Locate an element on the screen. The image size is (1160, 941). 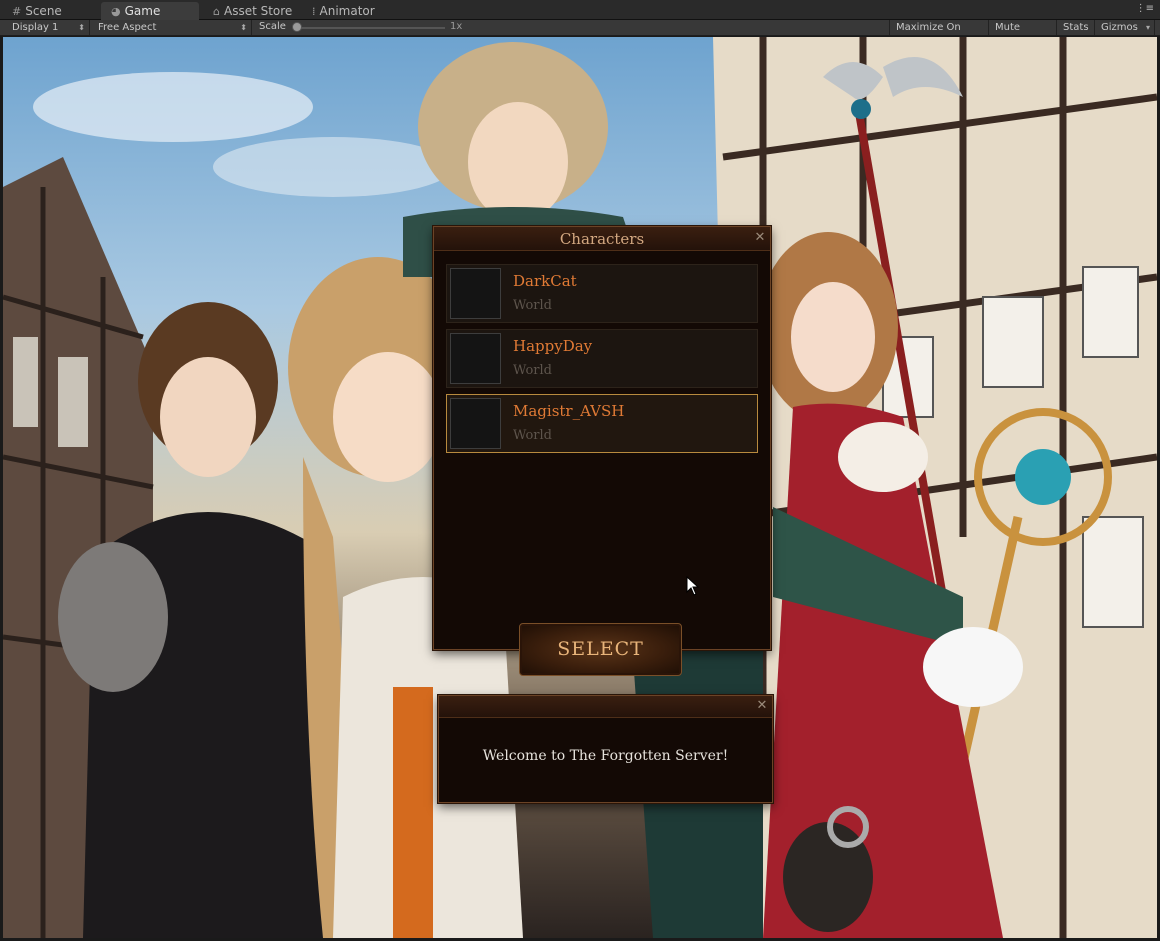
character-name: HappyDay is located at coordinates (553, 346).